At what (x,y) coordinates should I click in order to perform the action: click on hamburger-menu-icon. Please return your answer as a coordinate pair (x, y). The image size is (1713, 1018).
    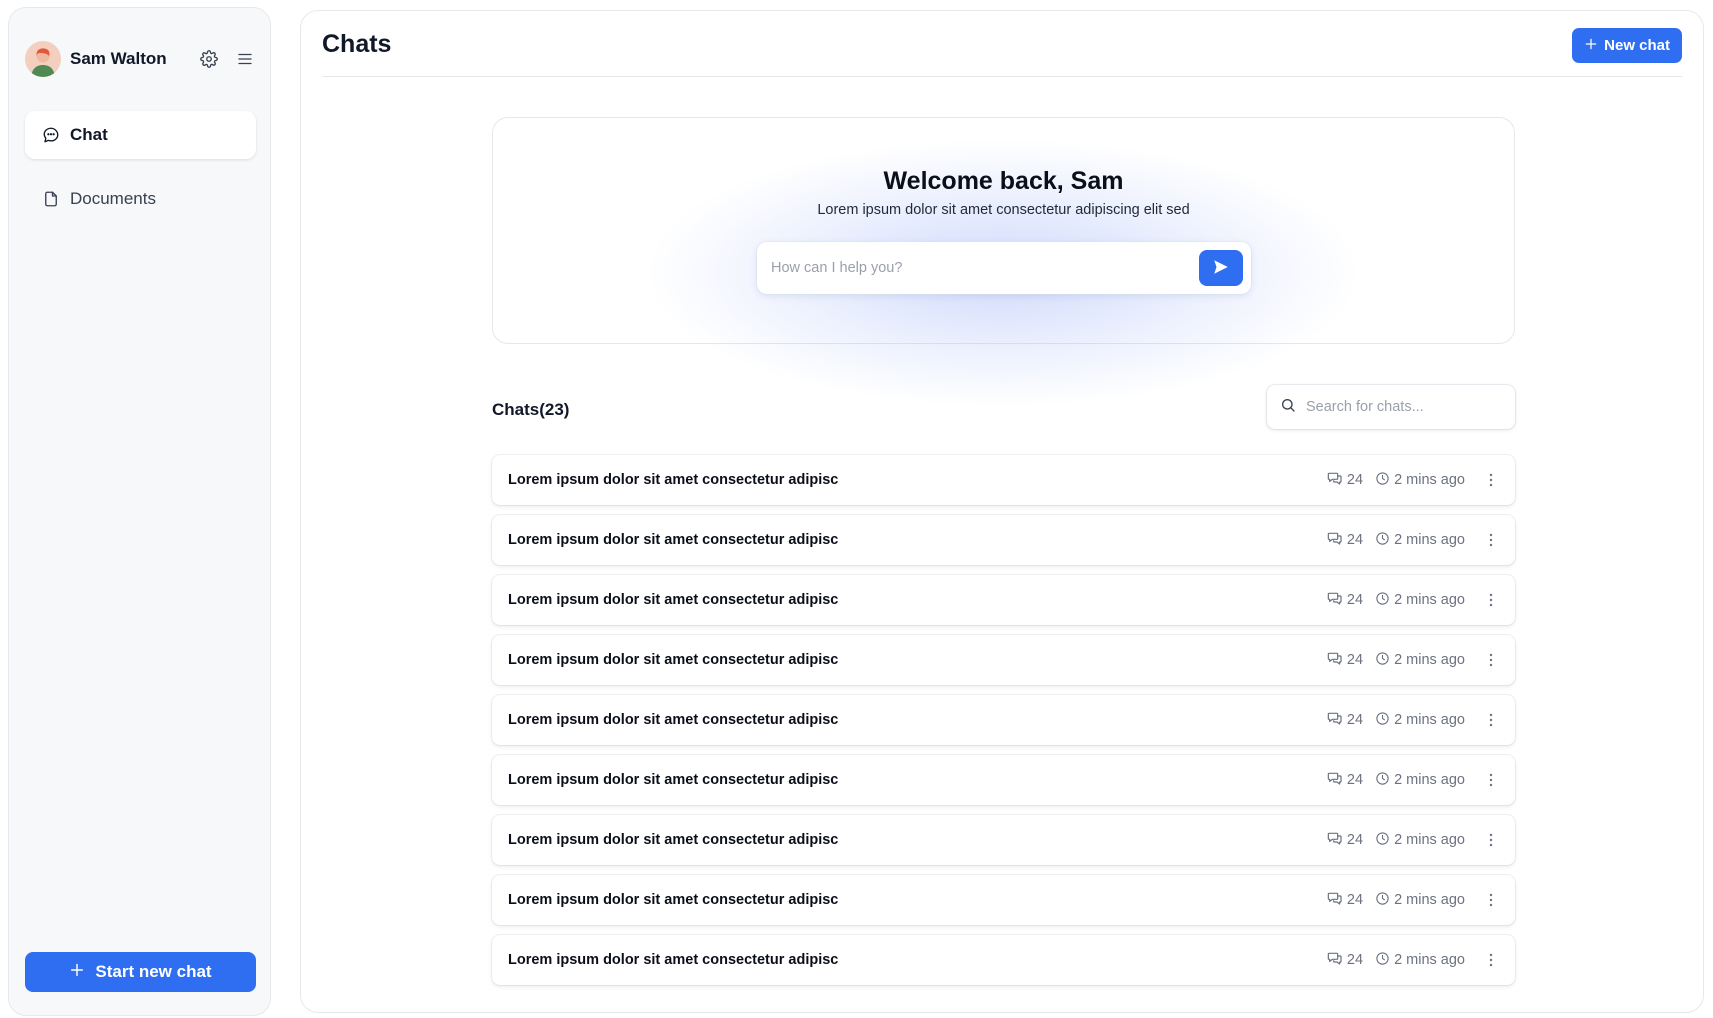
    Looking at the image, I should click on (245, 59).